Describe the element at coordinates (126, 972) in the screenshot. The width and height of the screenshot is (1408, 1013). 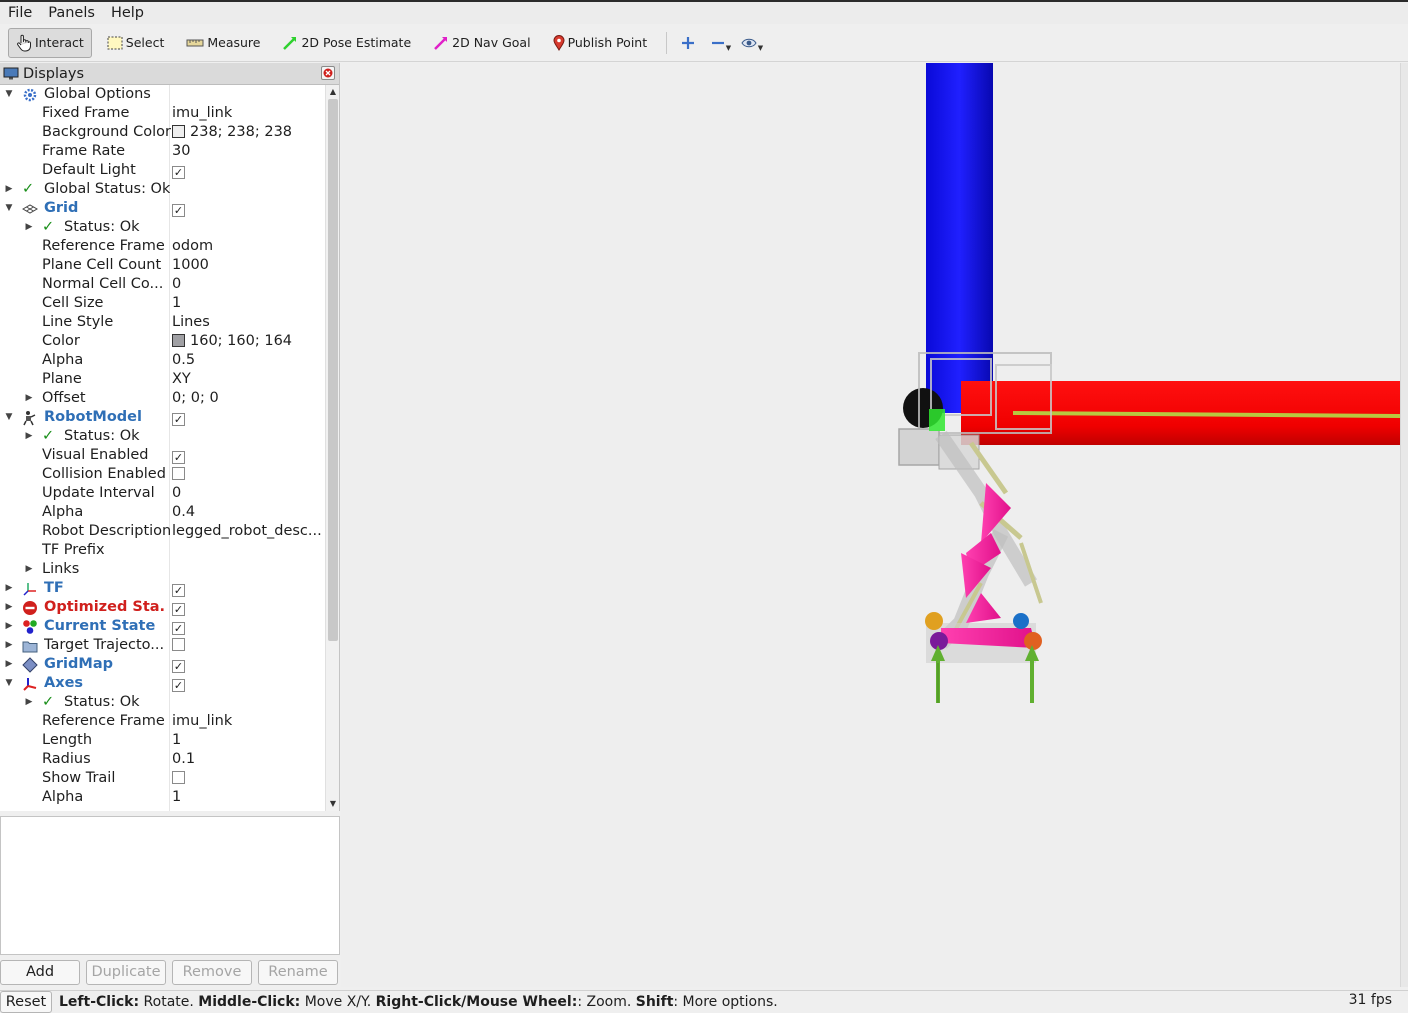
I see `duplicate-button: Duplicate` at that location.